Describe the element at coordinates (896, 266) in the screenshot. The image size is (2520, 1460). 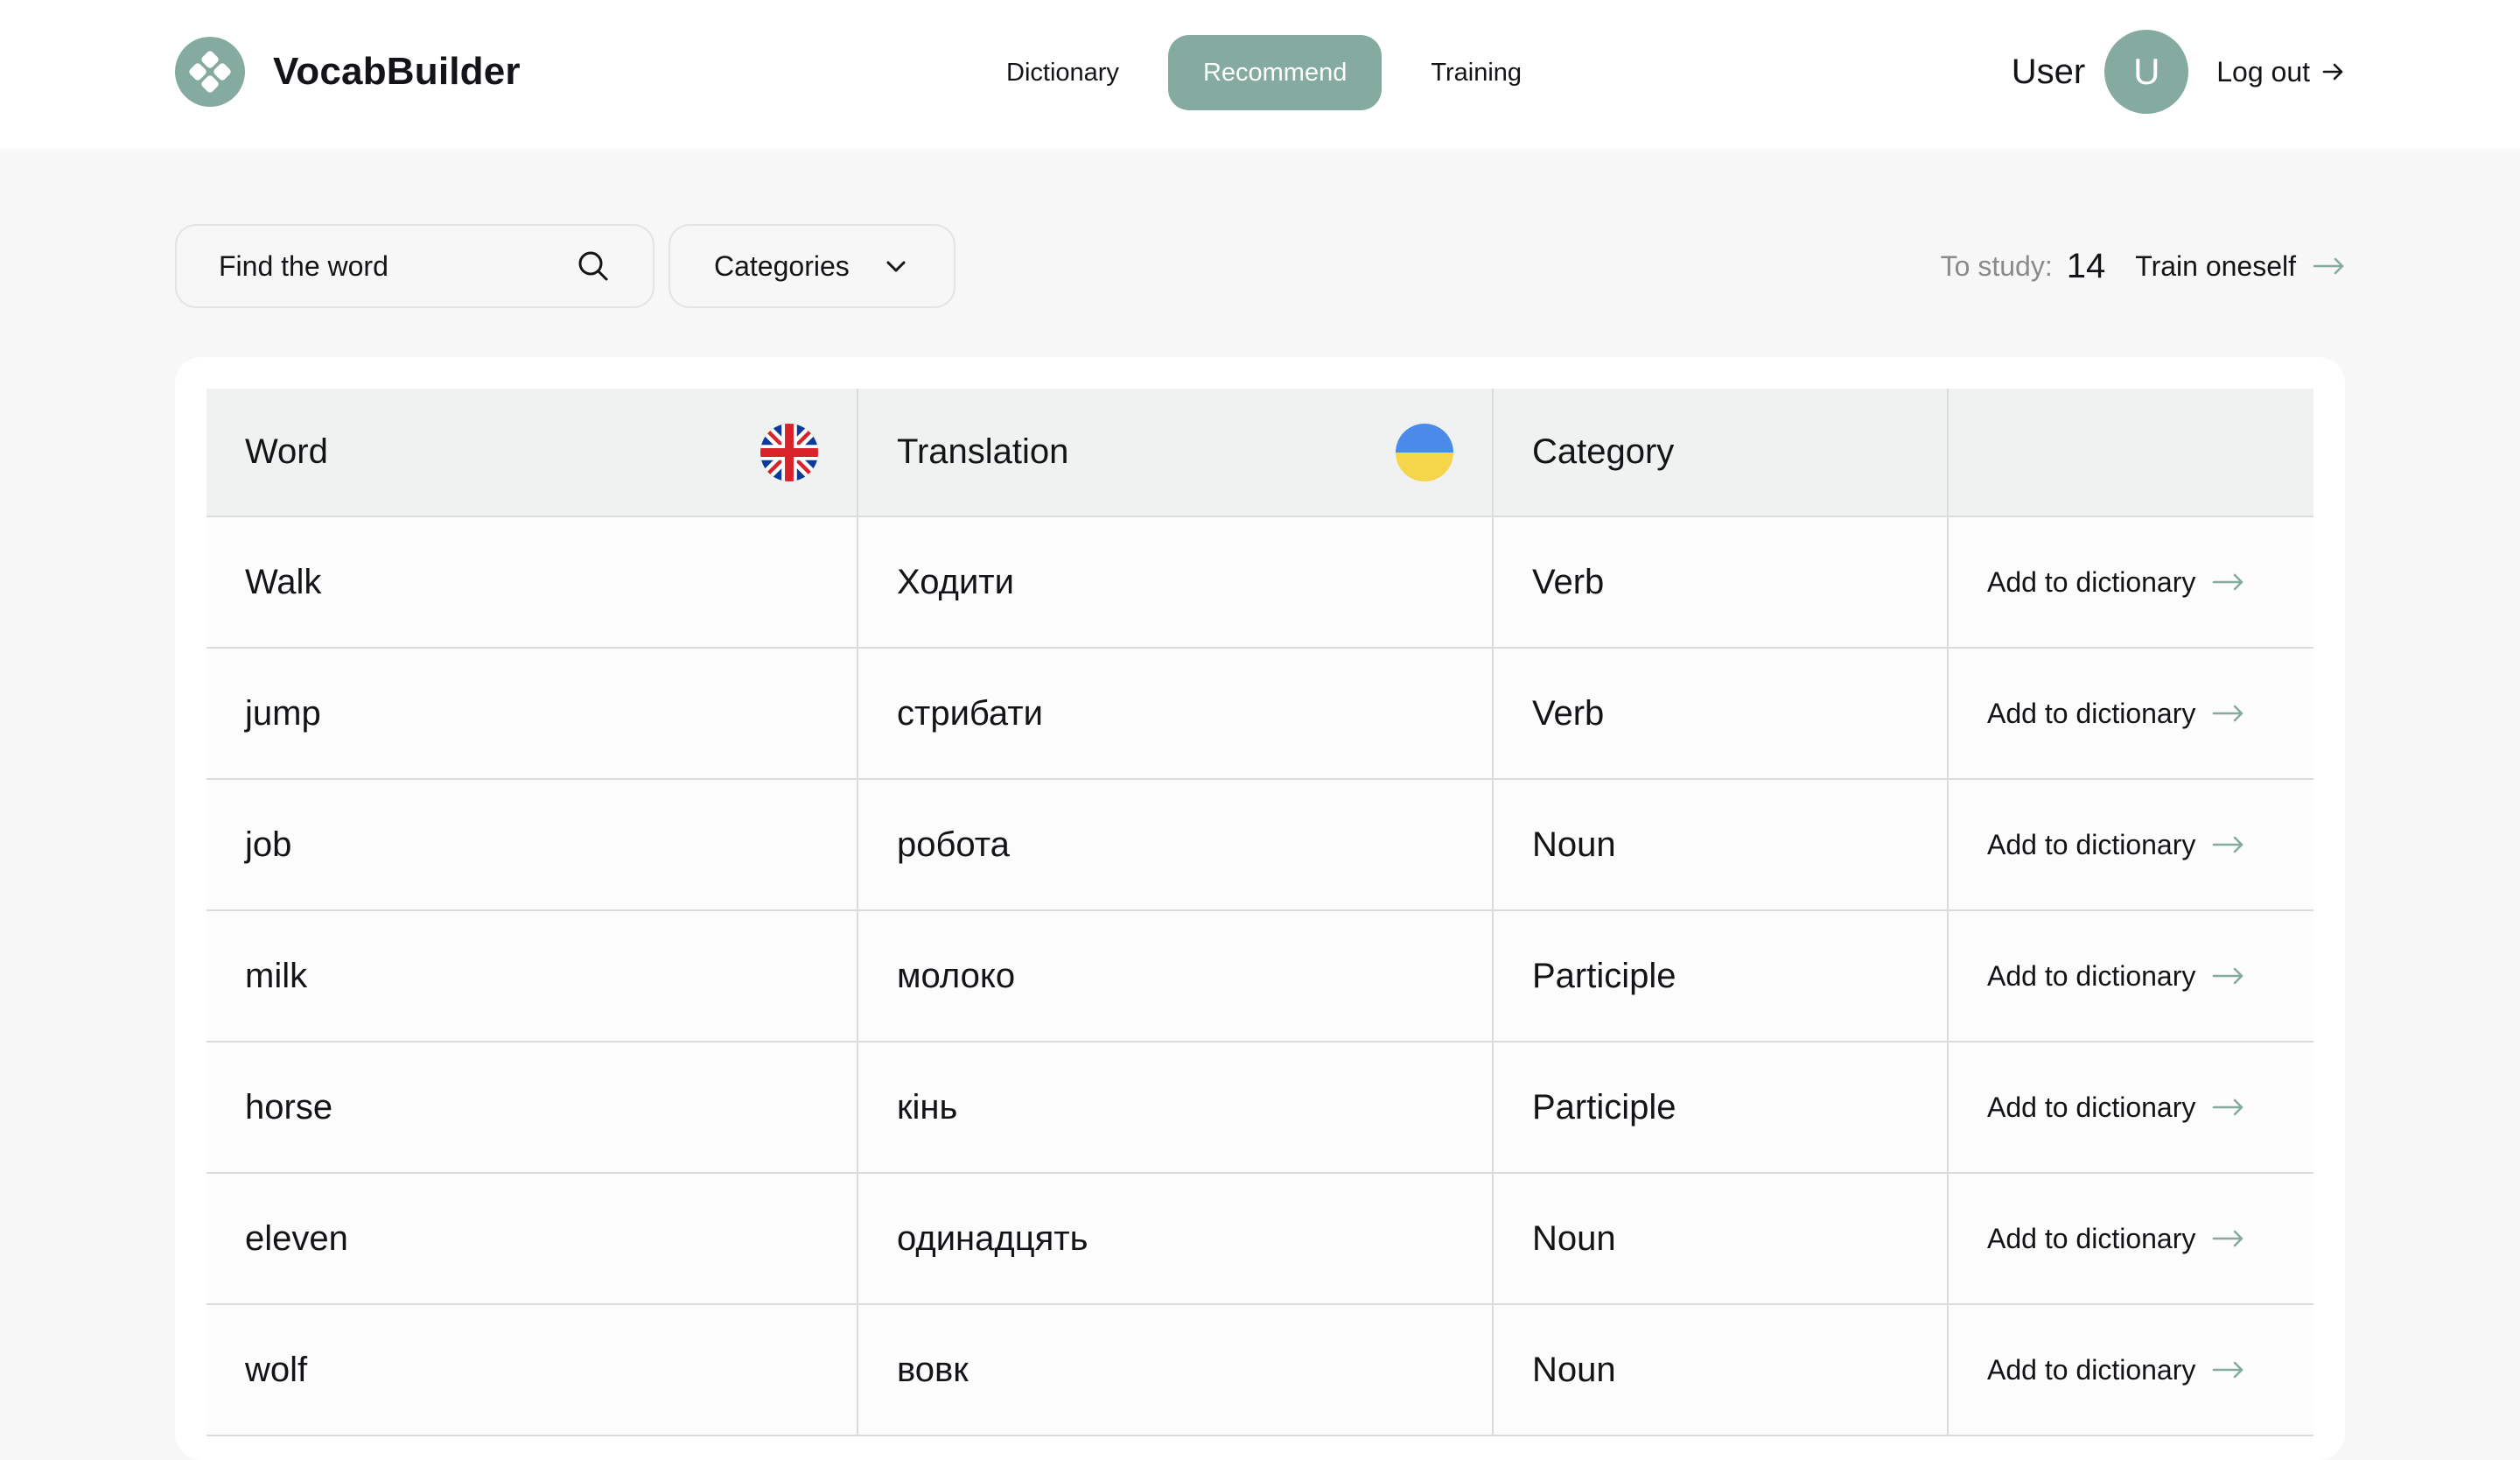
I see `chevron-down-icon` at that location.